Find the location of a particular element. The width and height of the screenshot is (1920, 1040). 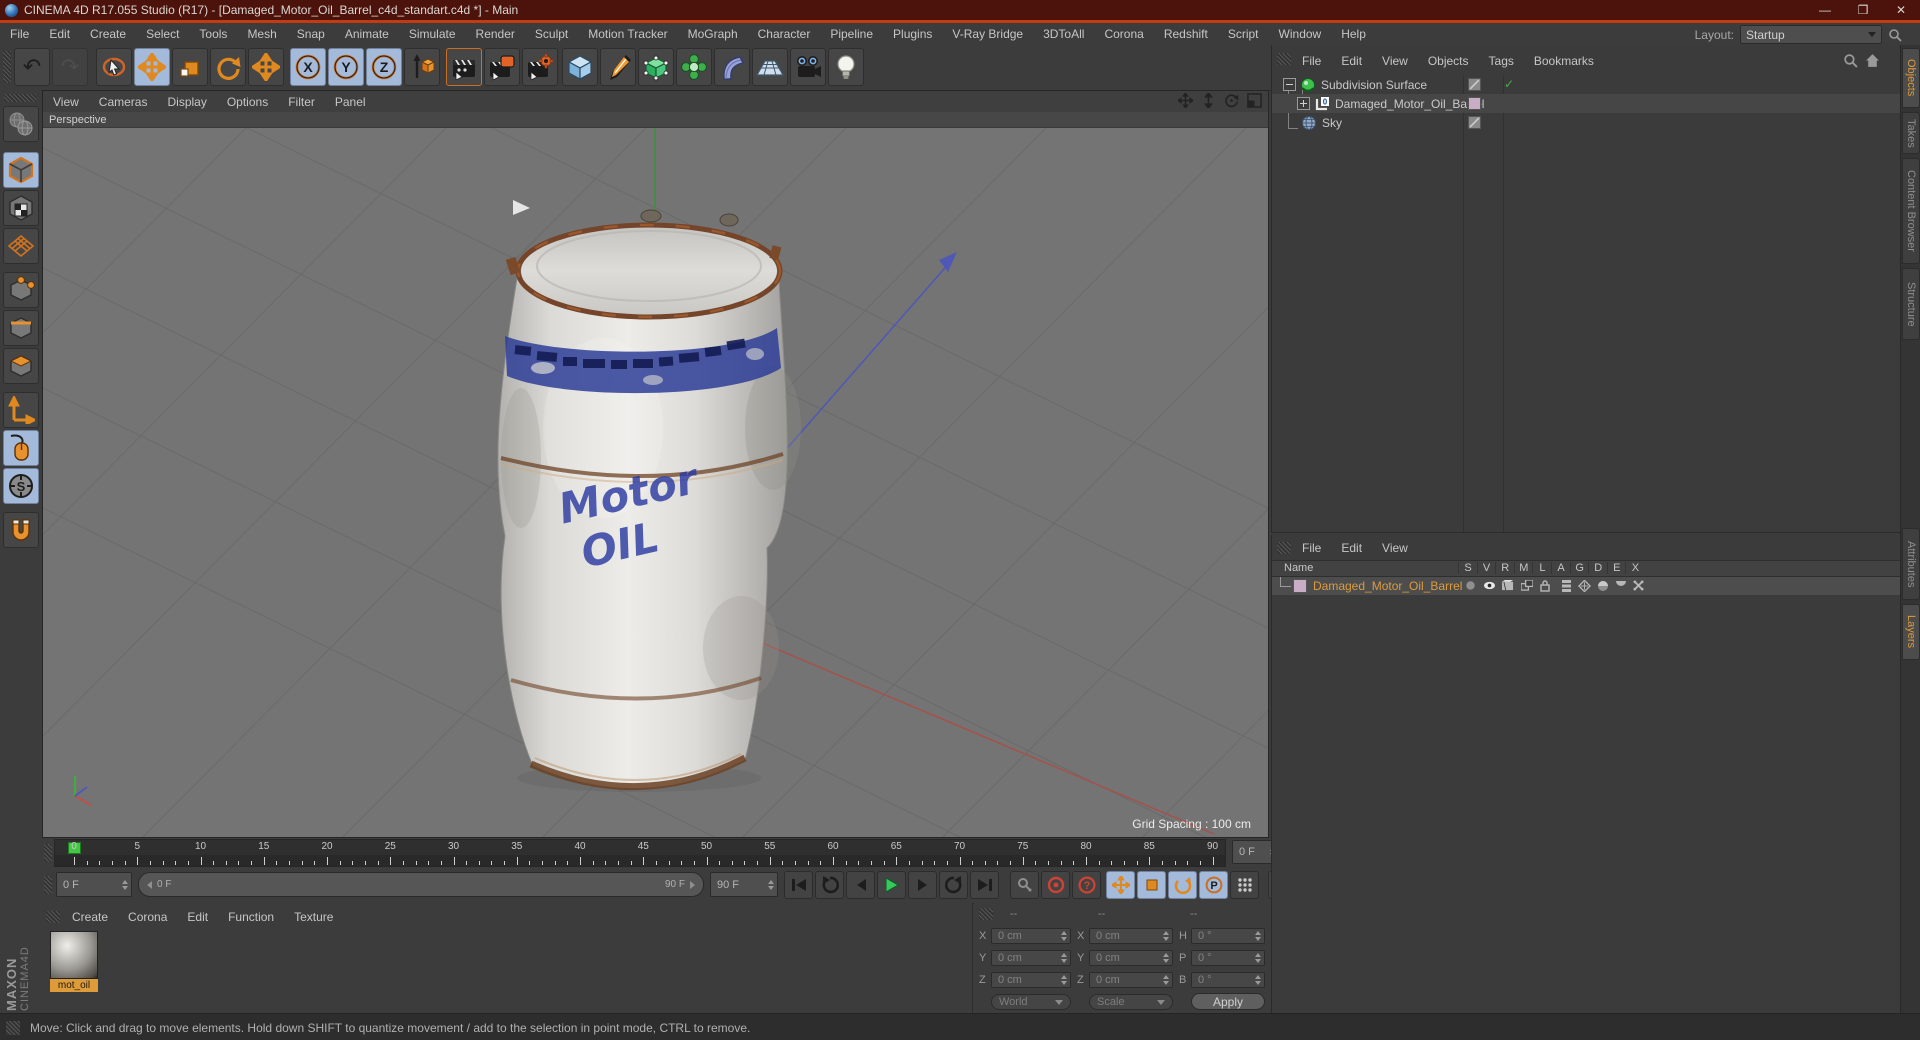

record-position-button is located at coordinates (1120, 885).